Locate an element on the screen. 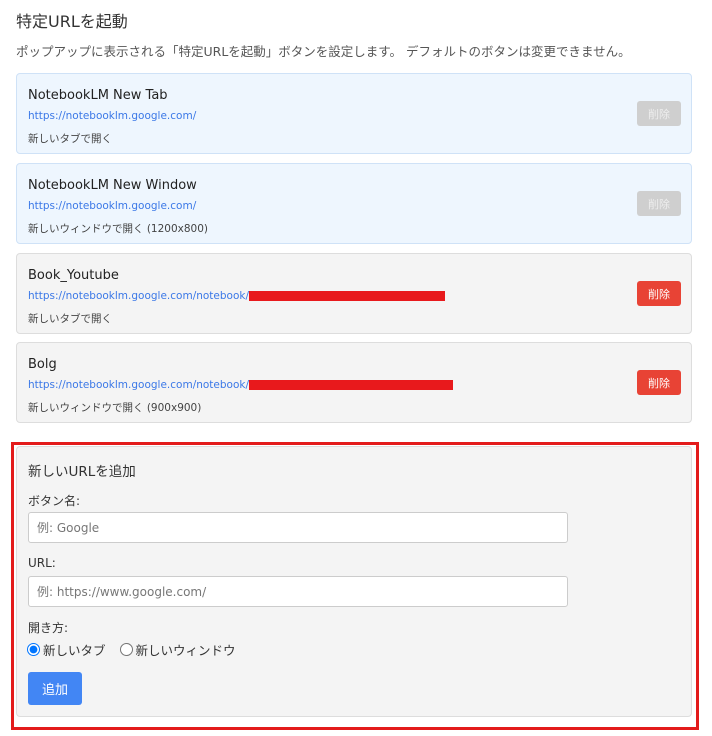 The image size is (712, 736). button-name-label: ボタン名: is located at coordinates (54, 501).